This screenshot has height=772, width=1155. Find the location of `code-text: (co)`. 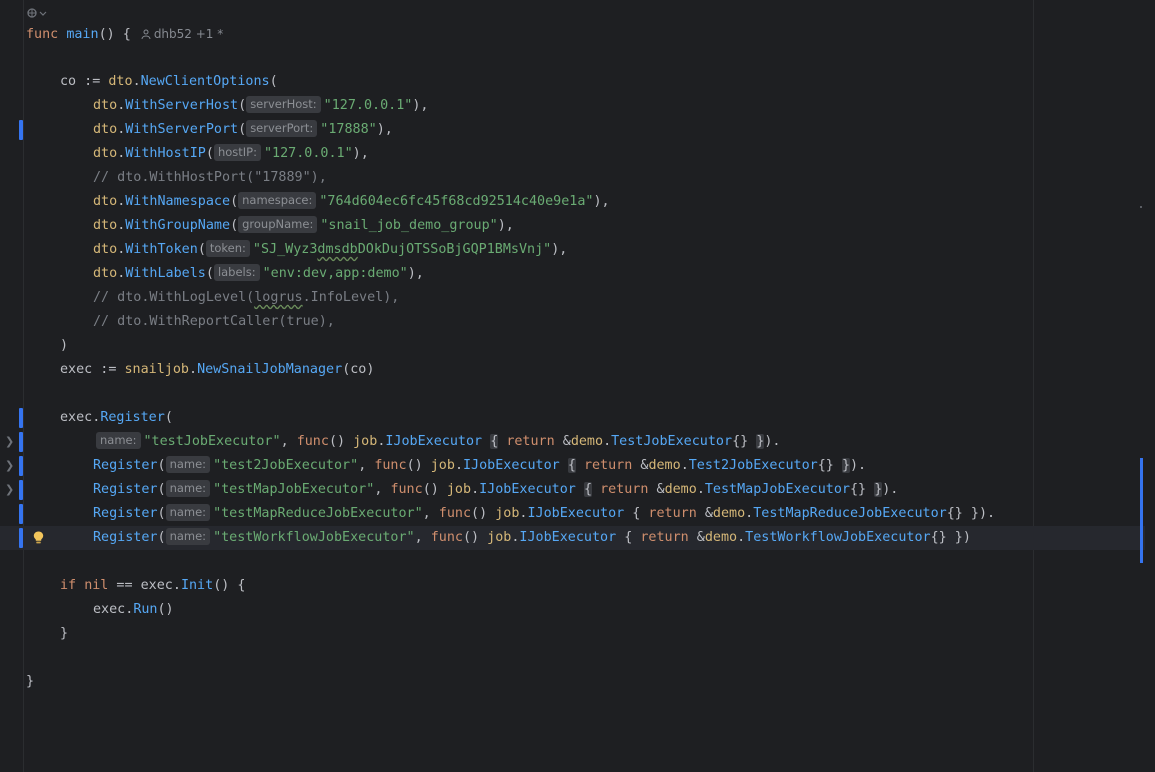

code-text: (co) is located at coordinates (358, 369).